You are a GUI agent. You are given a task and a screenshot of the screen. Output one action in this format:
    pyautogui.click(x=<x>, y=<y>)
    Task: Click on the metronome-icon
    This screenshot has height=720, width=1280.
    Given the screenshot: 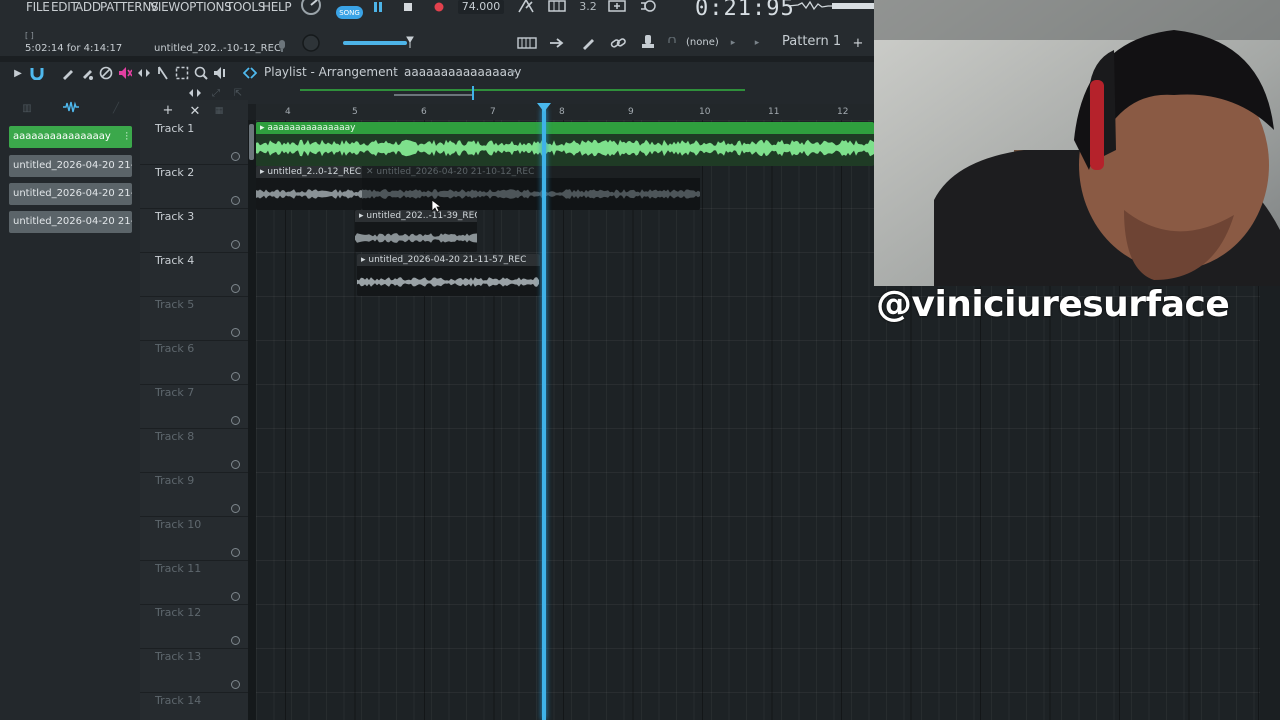 What is the action you would take?
    pyautogui.click(x=526, y=7)
    